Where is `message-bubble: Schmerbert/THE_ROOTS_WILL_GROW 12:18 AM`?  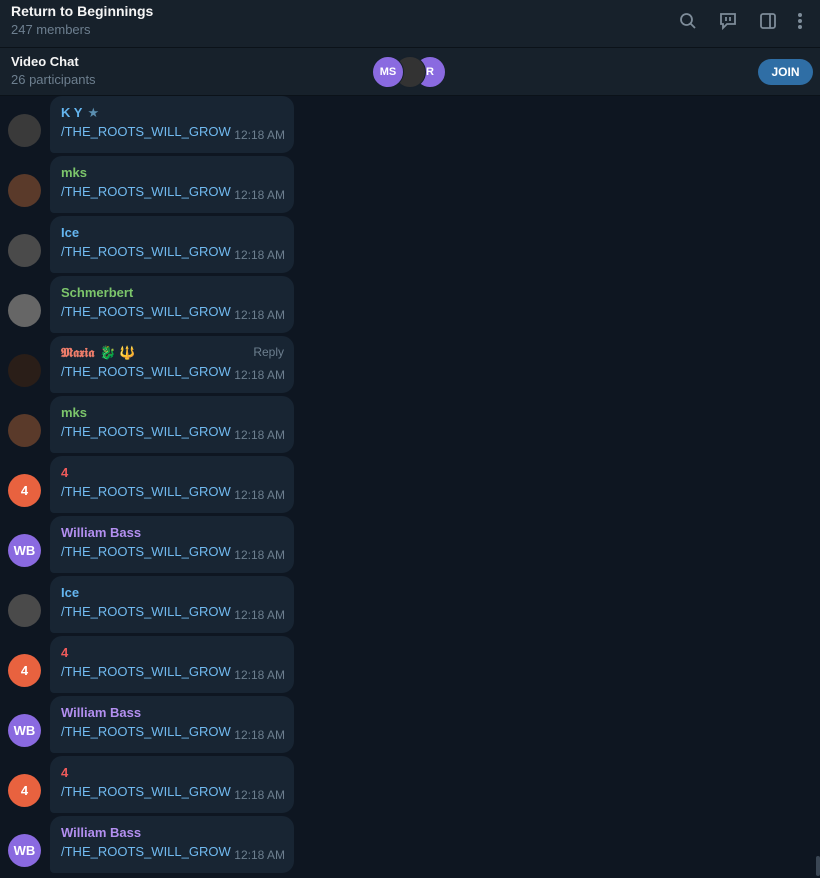 message-bubble: Schmerbert/THE_ROOTS_WILL_GROW 12:18 AM is located at coordinates (172, 304).